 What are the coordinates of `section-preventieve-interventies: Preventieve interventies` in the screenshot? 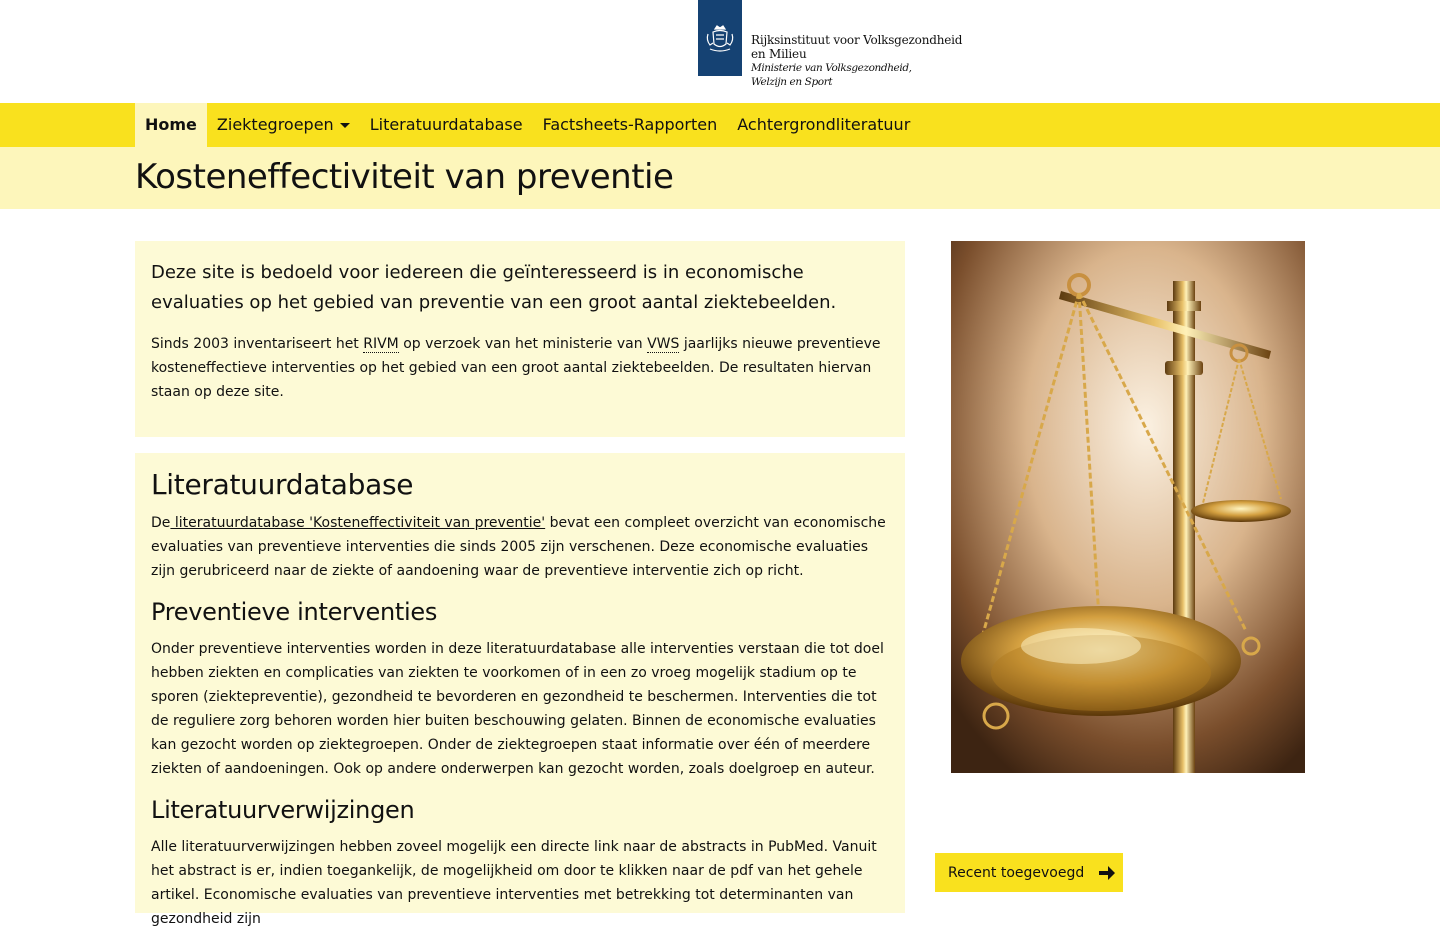 It's located at (521, 612).